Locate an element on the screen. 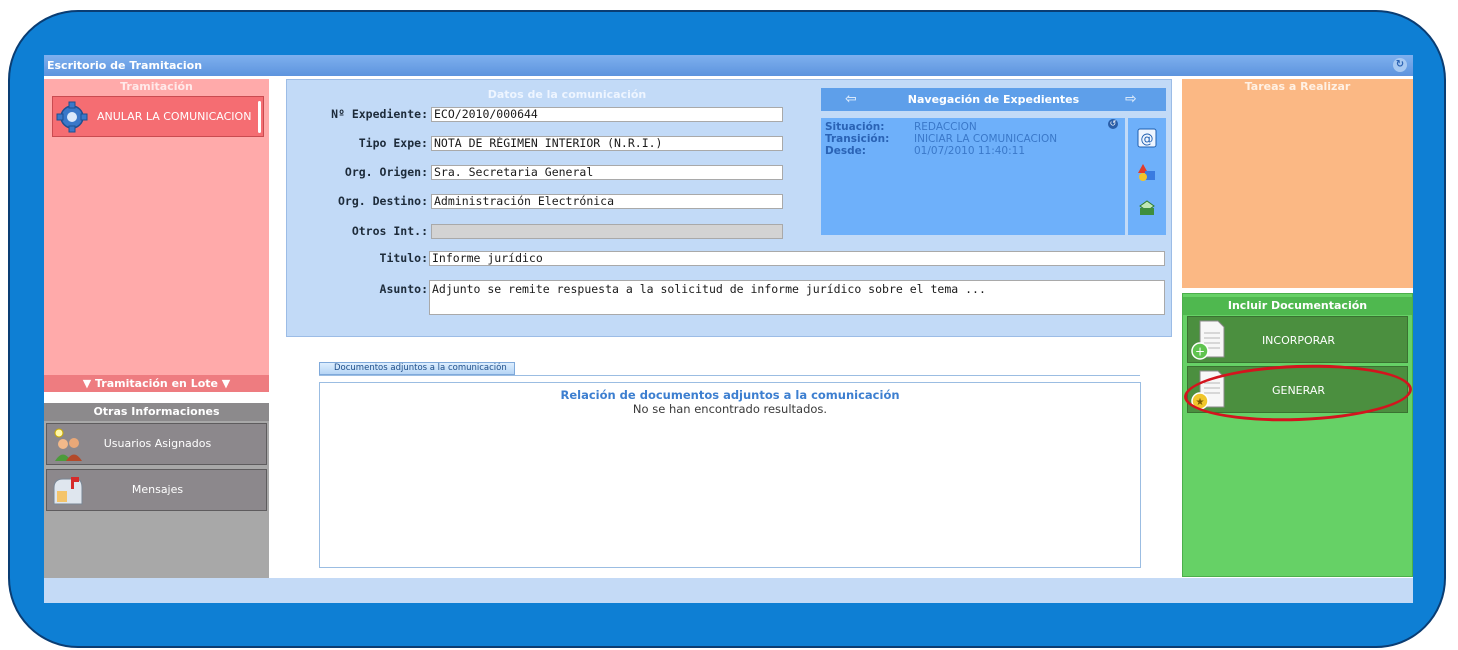 This screenshot has width=1458, height=650. arrow-right-icon: ⇨ is located at coordinates (1134, 99).